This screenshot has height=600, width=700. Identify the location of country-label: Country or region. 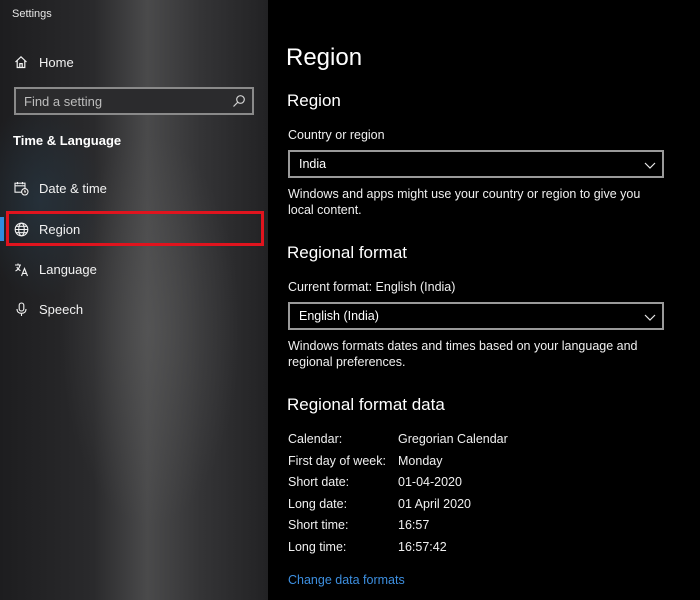
(336, 135).